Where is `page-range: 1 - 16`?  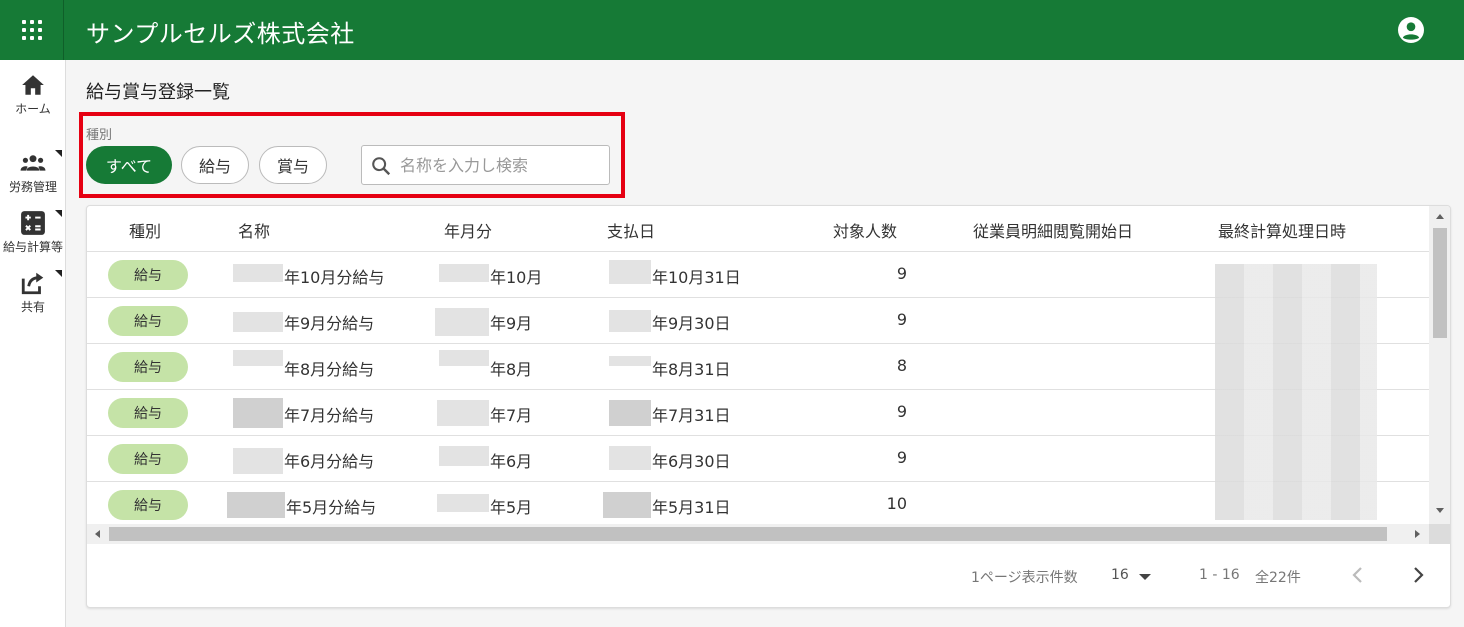
page-range: 1 - 16 is located at coordinates (1219, 575).